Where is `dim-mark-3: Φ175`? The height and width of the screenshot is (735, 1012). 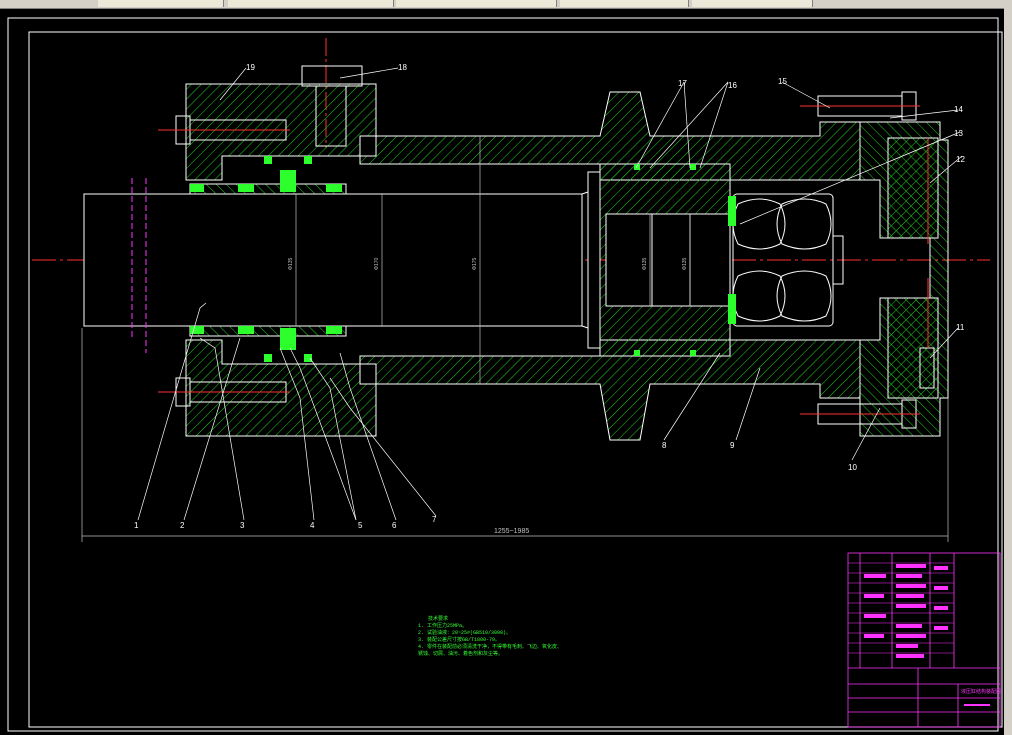 dim-mark-3: Φ175 is located at coordinates (475, 263).